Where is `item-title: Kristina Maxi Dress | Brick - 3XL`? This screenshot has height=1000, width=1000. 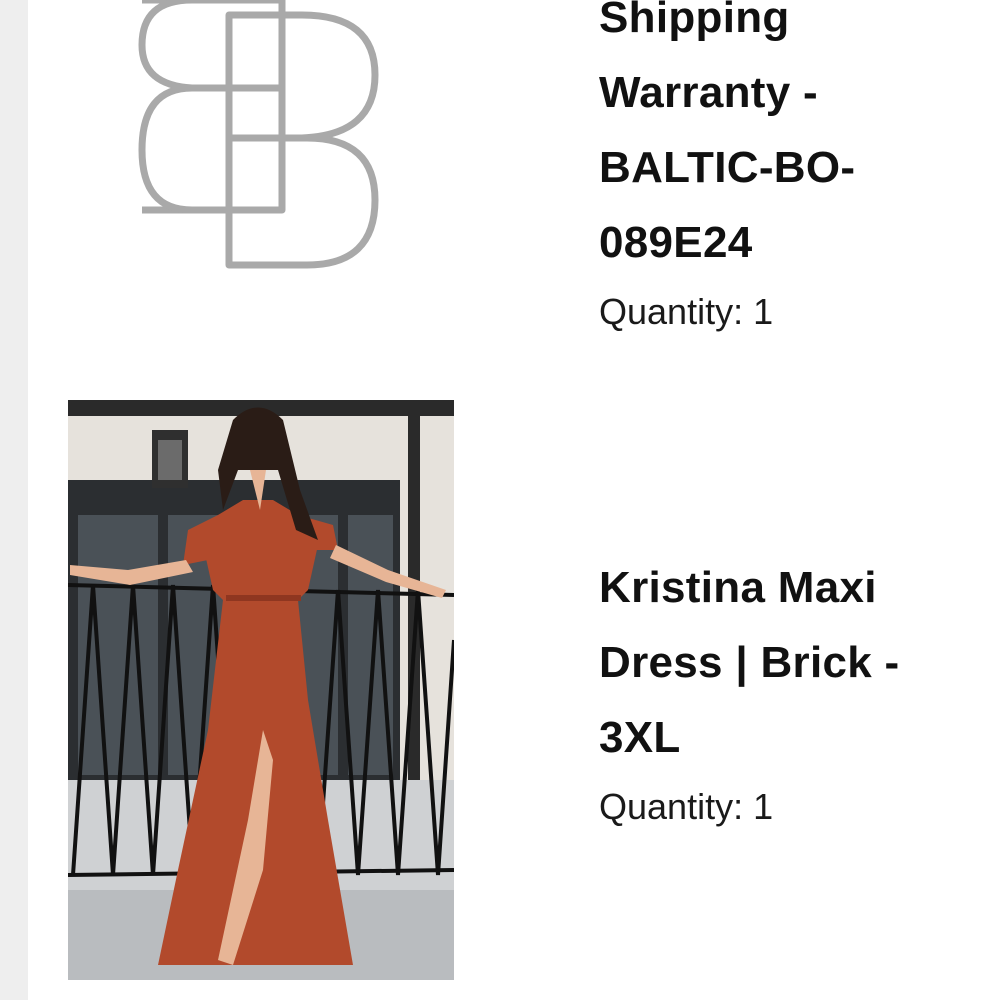 item-title: Kristina Maxi Dress | Brick - 3XL is located at coordinates (789, 662).